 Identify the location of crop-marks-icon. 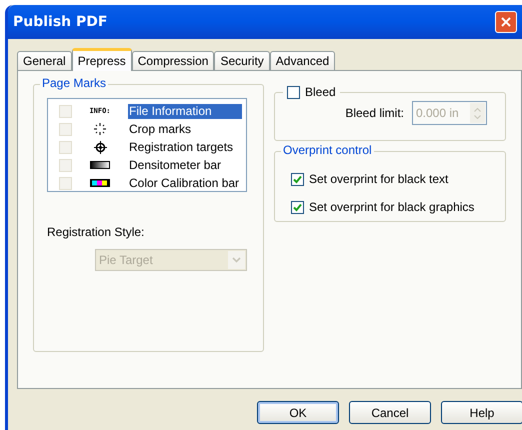
(100, 129).